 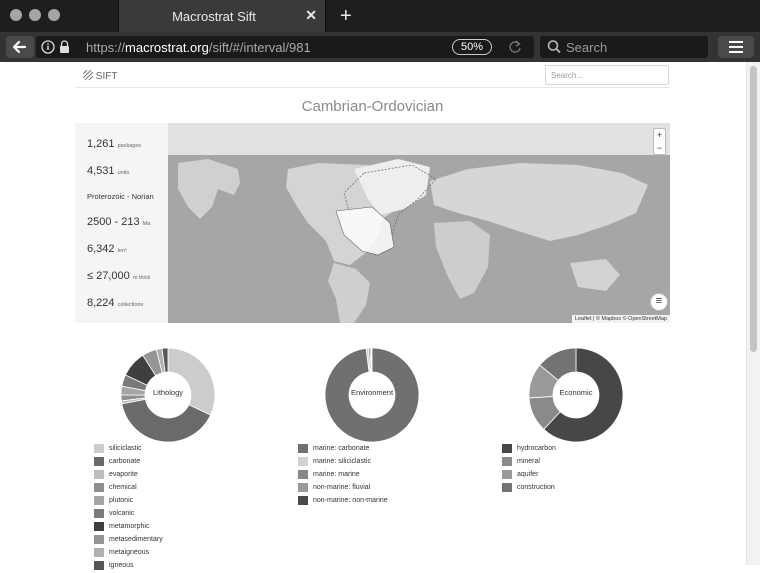 What do you see at coordinates (122, 513) in the screenshot?
I see `legend-label: volcanic` at bounding box center [122, 513].